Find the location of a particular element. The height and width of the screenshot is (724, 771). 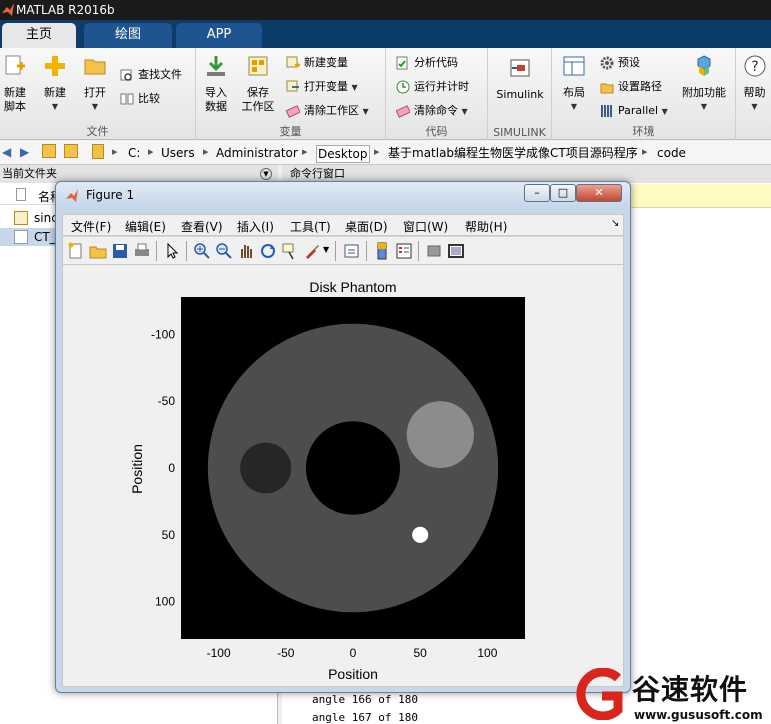

run-and-time-button: 运行并计时 is located at coordinates (432, 87).